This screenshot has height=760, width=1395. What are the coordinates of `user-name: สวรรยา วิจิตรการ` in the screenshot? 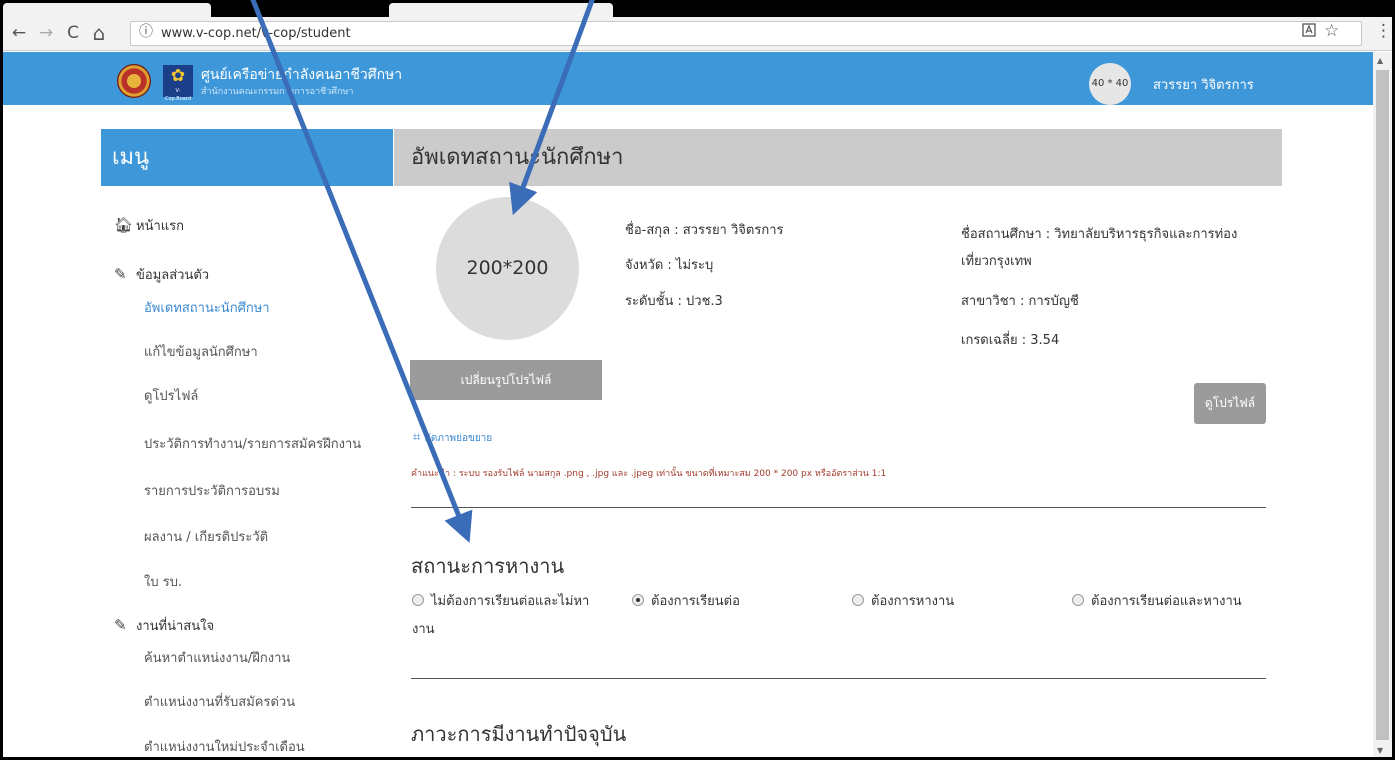 It's located at (1203, 84).